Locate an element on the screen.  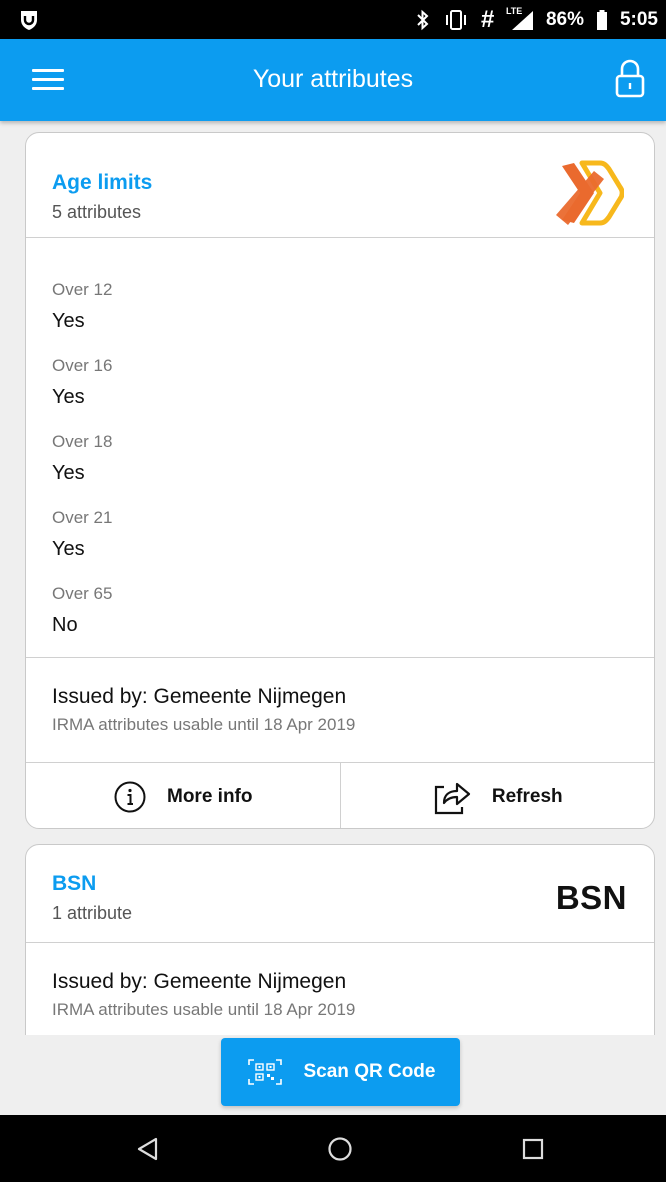
attribute-value: No is located at coordinates (65, 625).